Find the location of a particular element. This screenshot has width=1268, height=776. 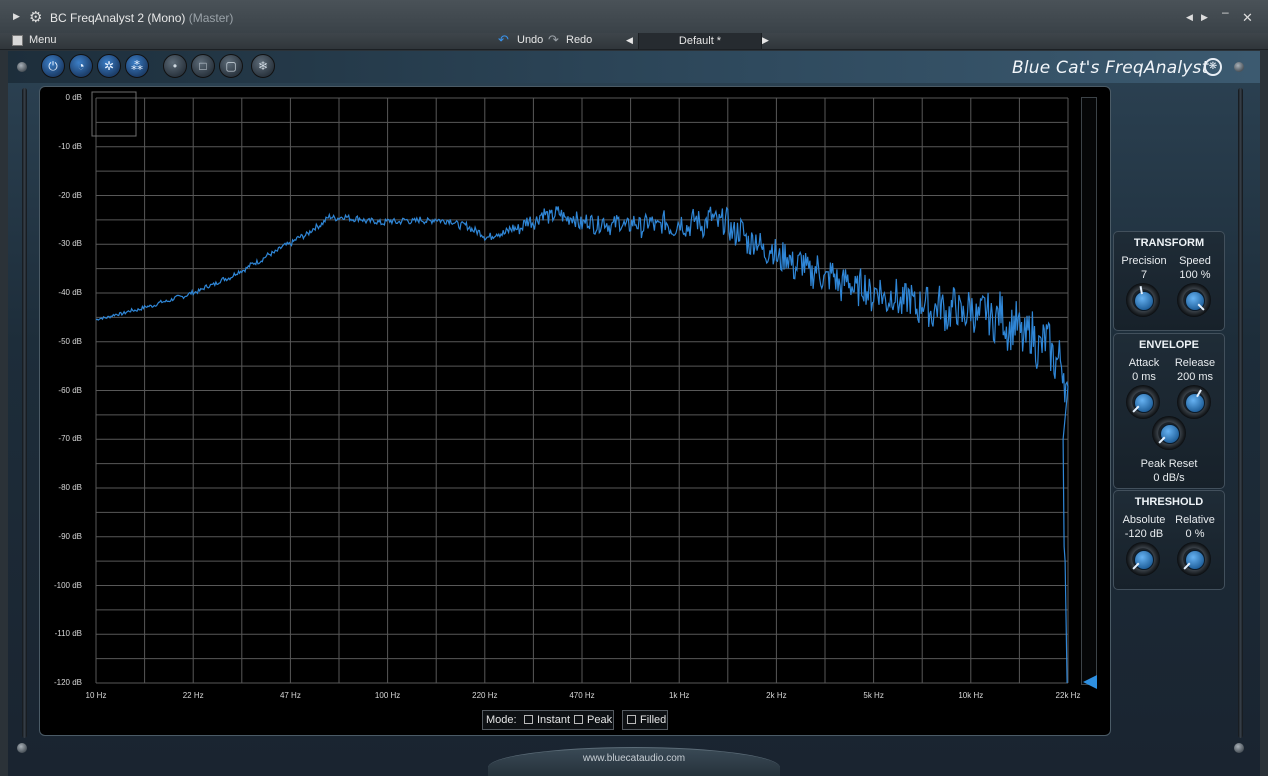

absolute-value: -120 dB is located at coordinates (1144, 534).